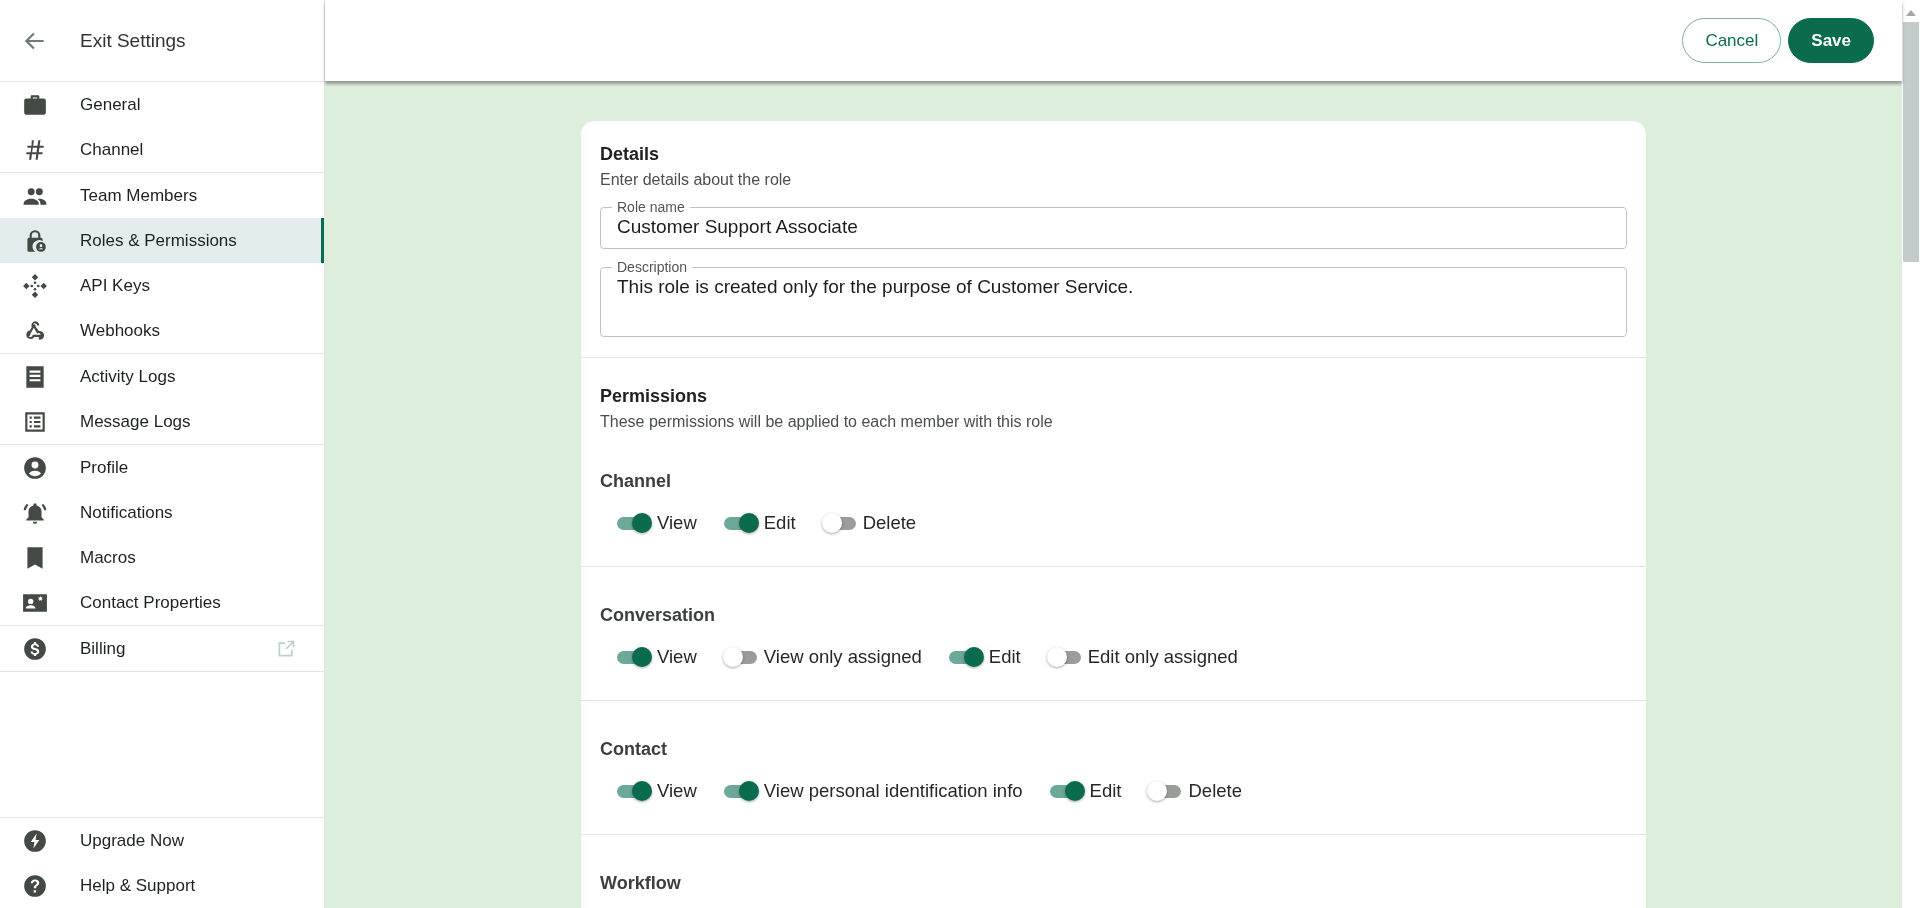  I want to click on exit-settings-link: Exit Settings, so click(162, 41).